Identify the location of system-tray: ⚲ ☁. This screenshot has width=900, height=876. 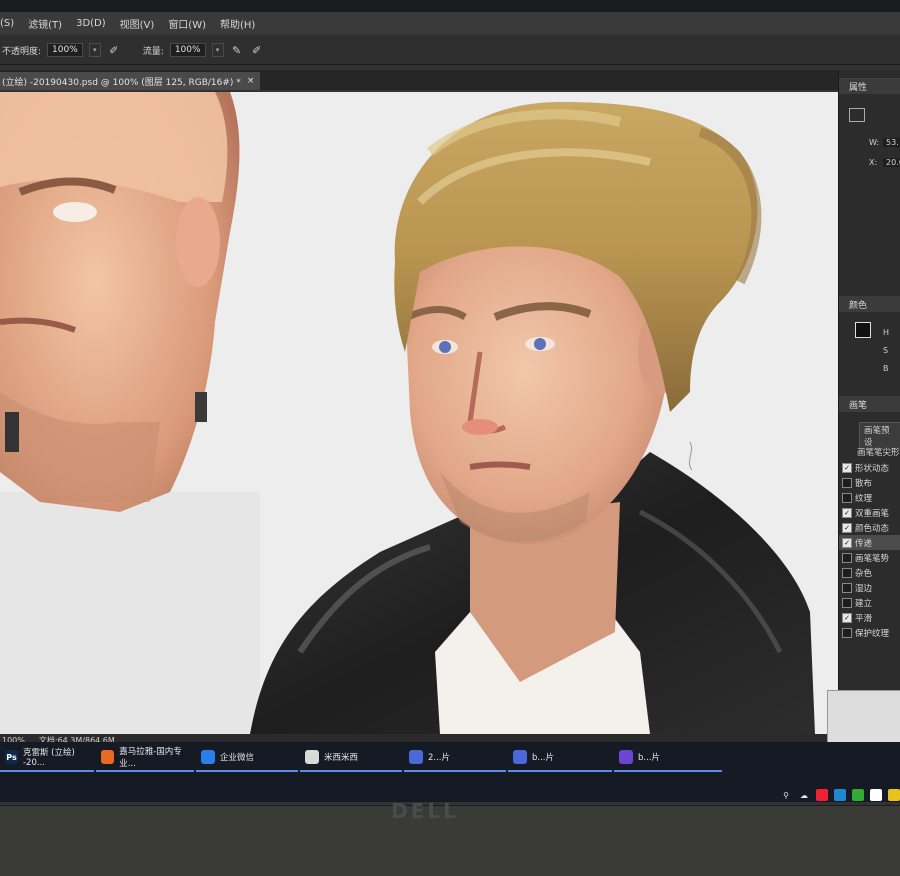
(840, 795).